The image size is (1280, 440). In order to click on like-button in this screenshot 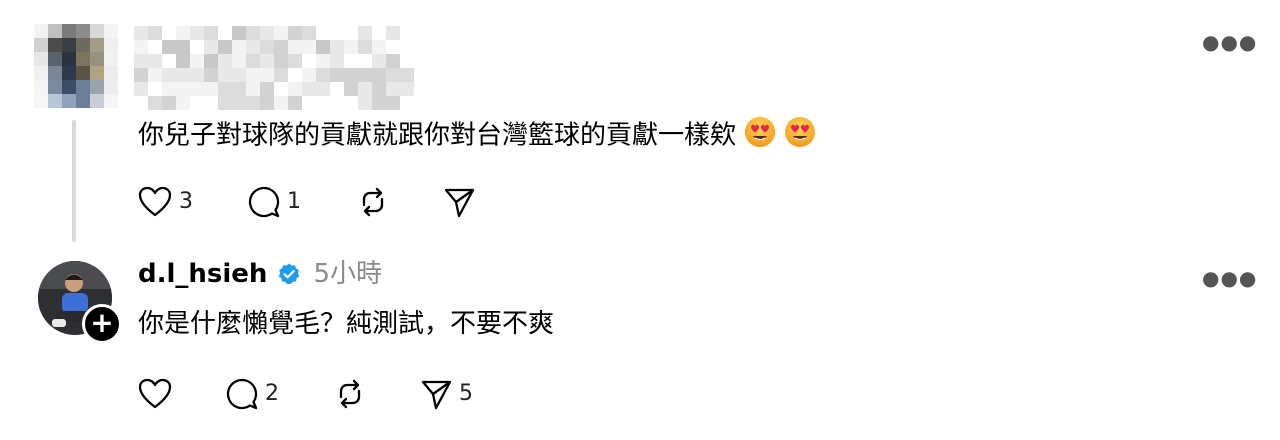, I will do `click(158, 394)`.